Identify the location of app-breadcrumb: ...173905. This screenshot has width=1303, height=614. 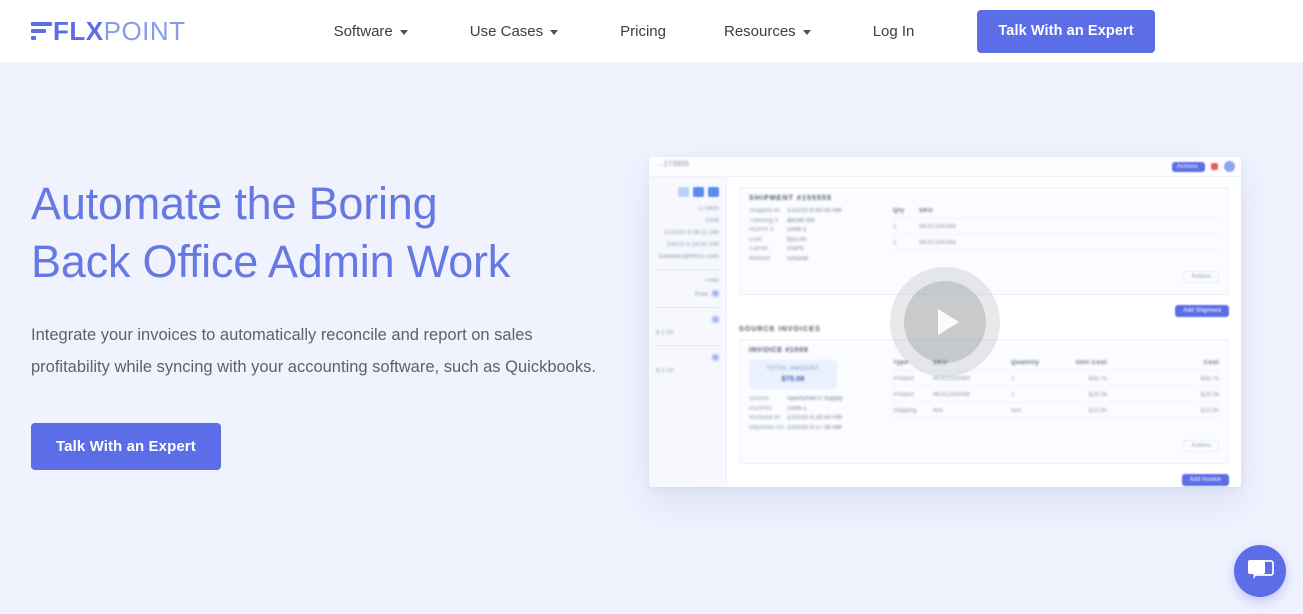
(673, 164).